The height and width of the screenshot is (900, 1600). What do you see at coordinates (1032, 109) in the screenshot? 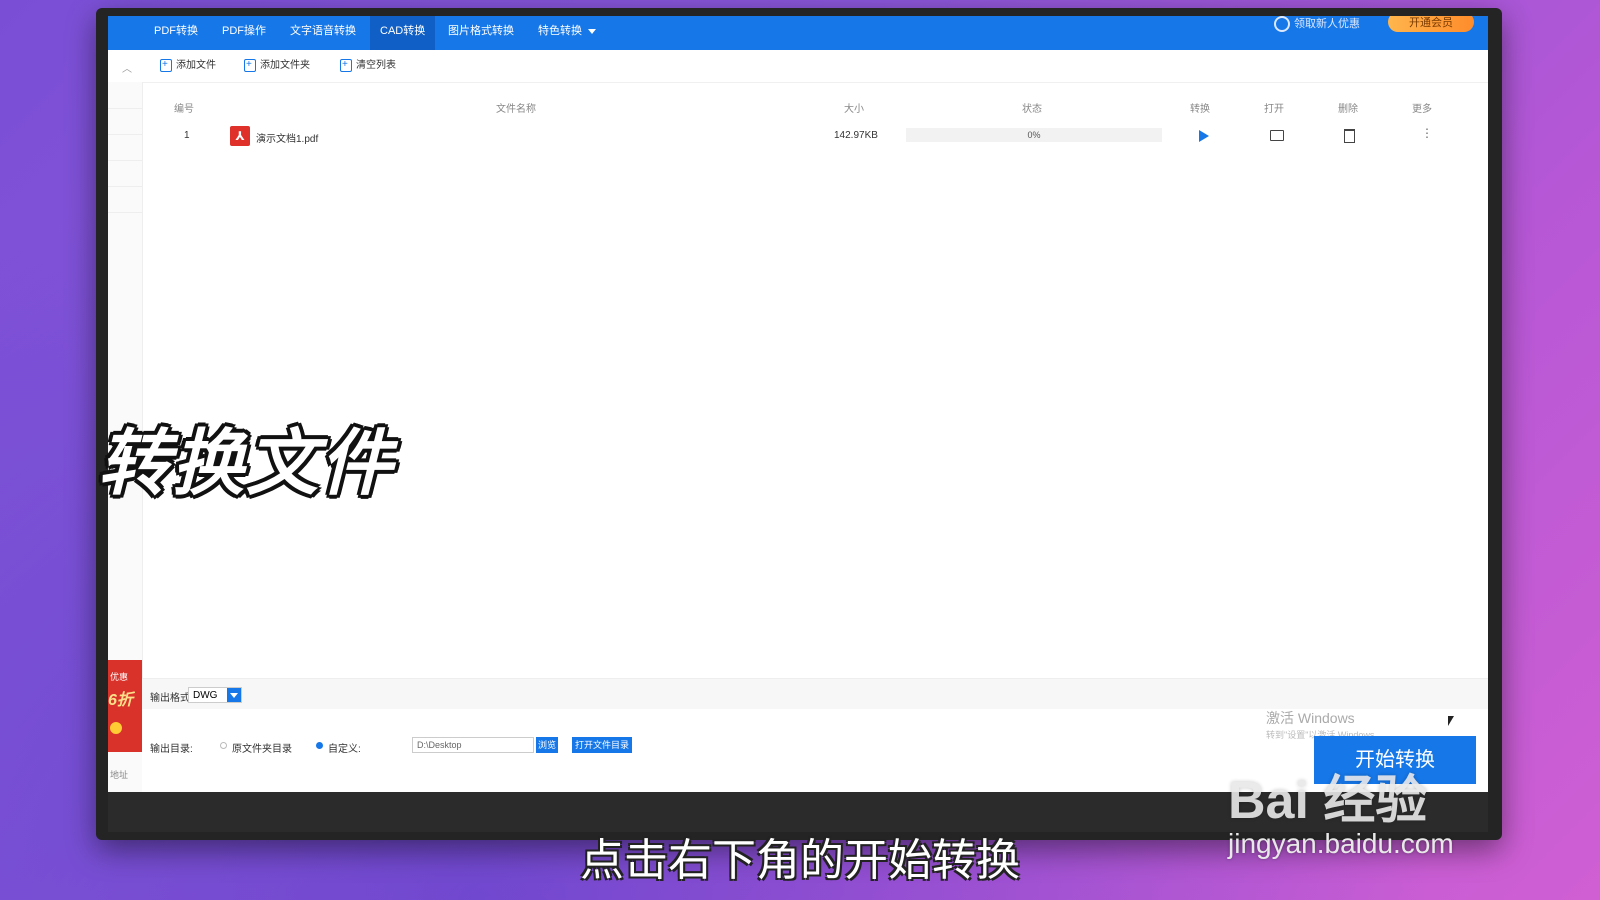
I see `header-status: 状态` at bounding box center [1032, 109].